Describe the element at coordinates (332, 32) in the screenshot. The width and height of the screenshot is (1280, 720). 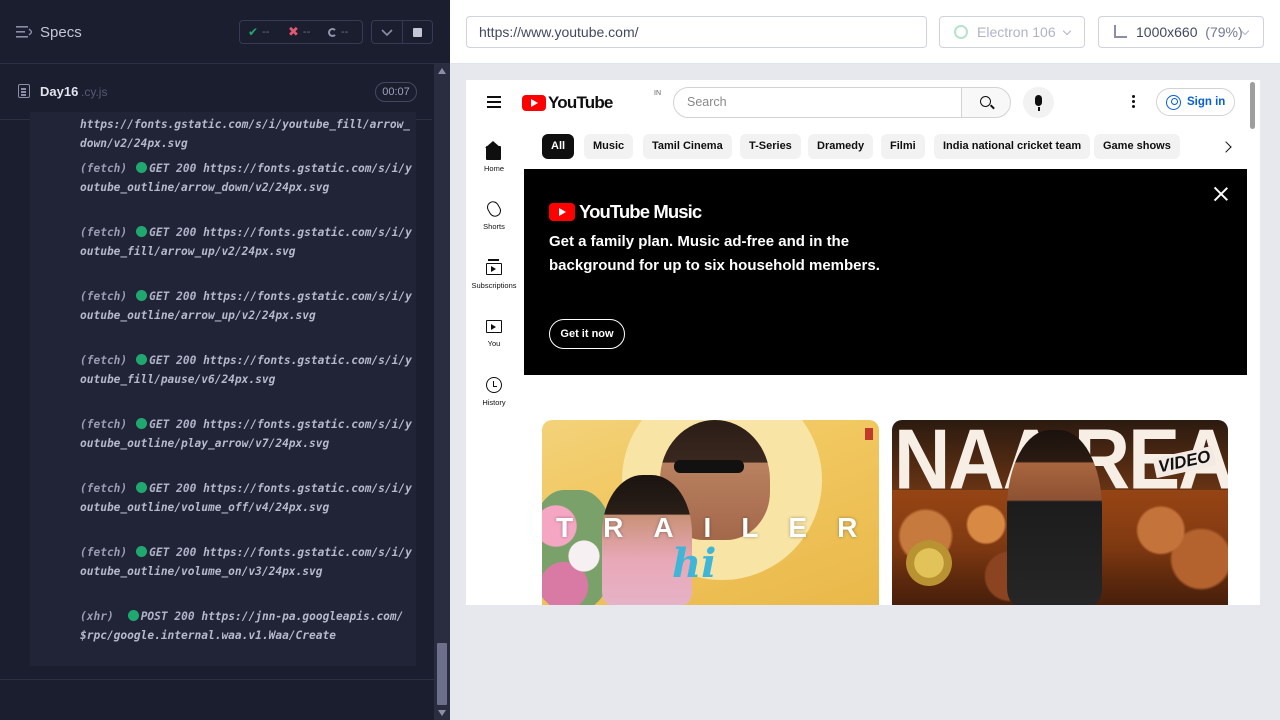
I see `pending-icon` at that location.